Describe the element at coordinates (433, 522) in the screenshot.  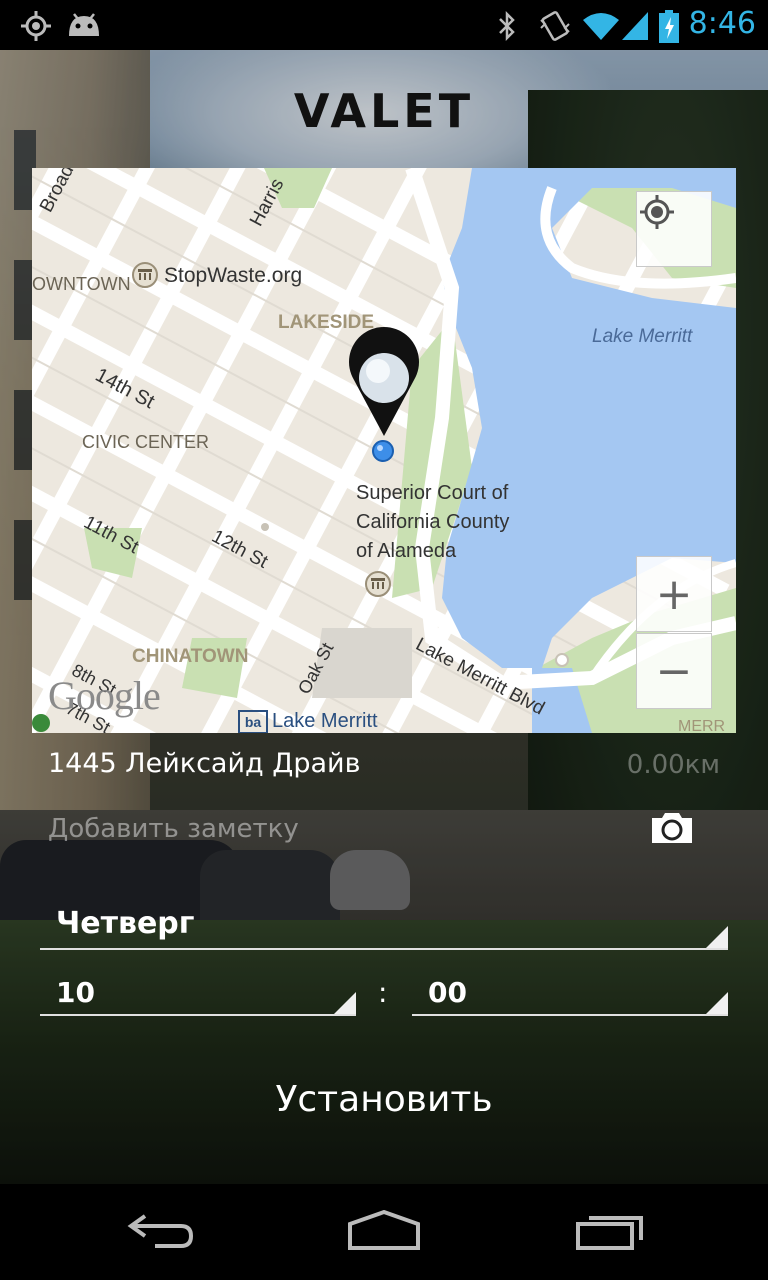
I see `map-label-court-line2: California County` at that location.